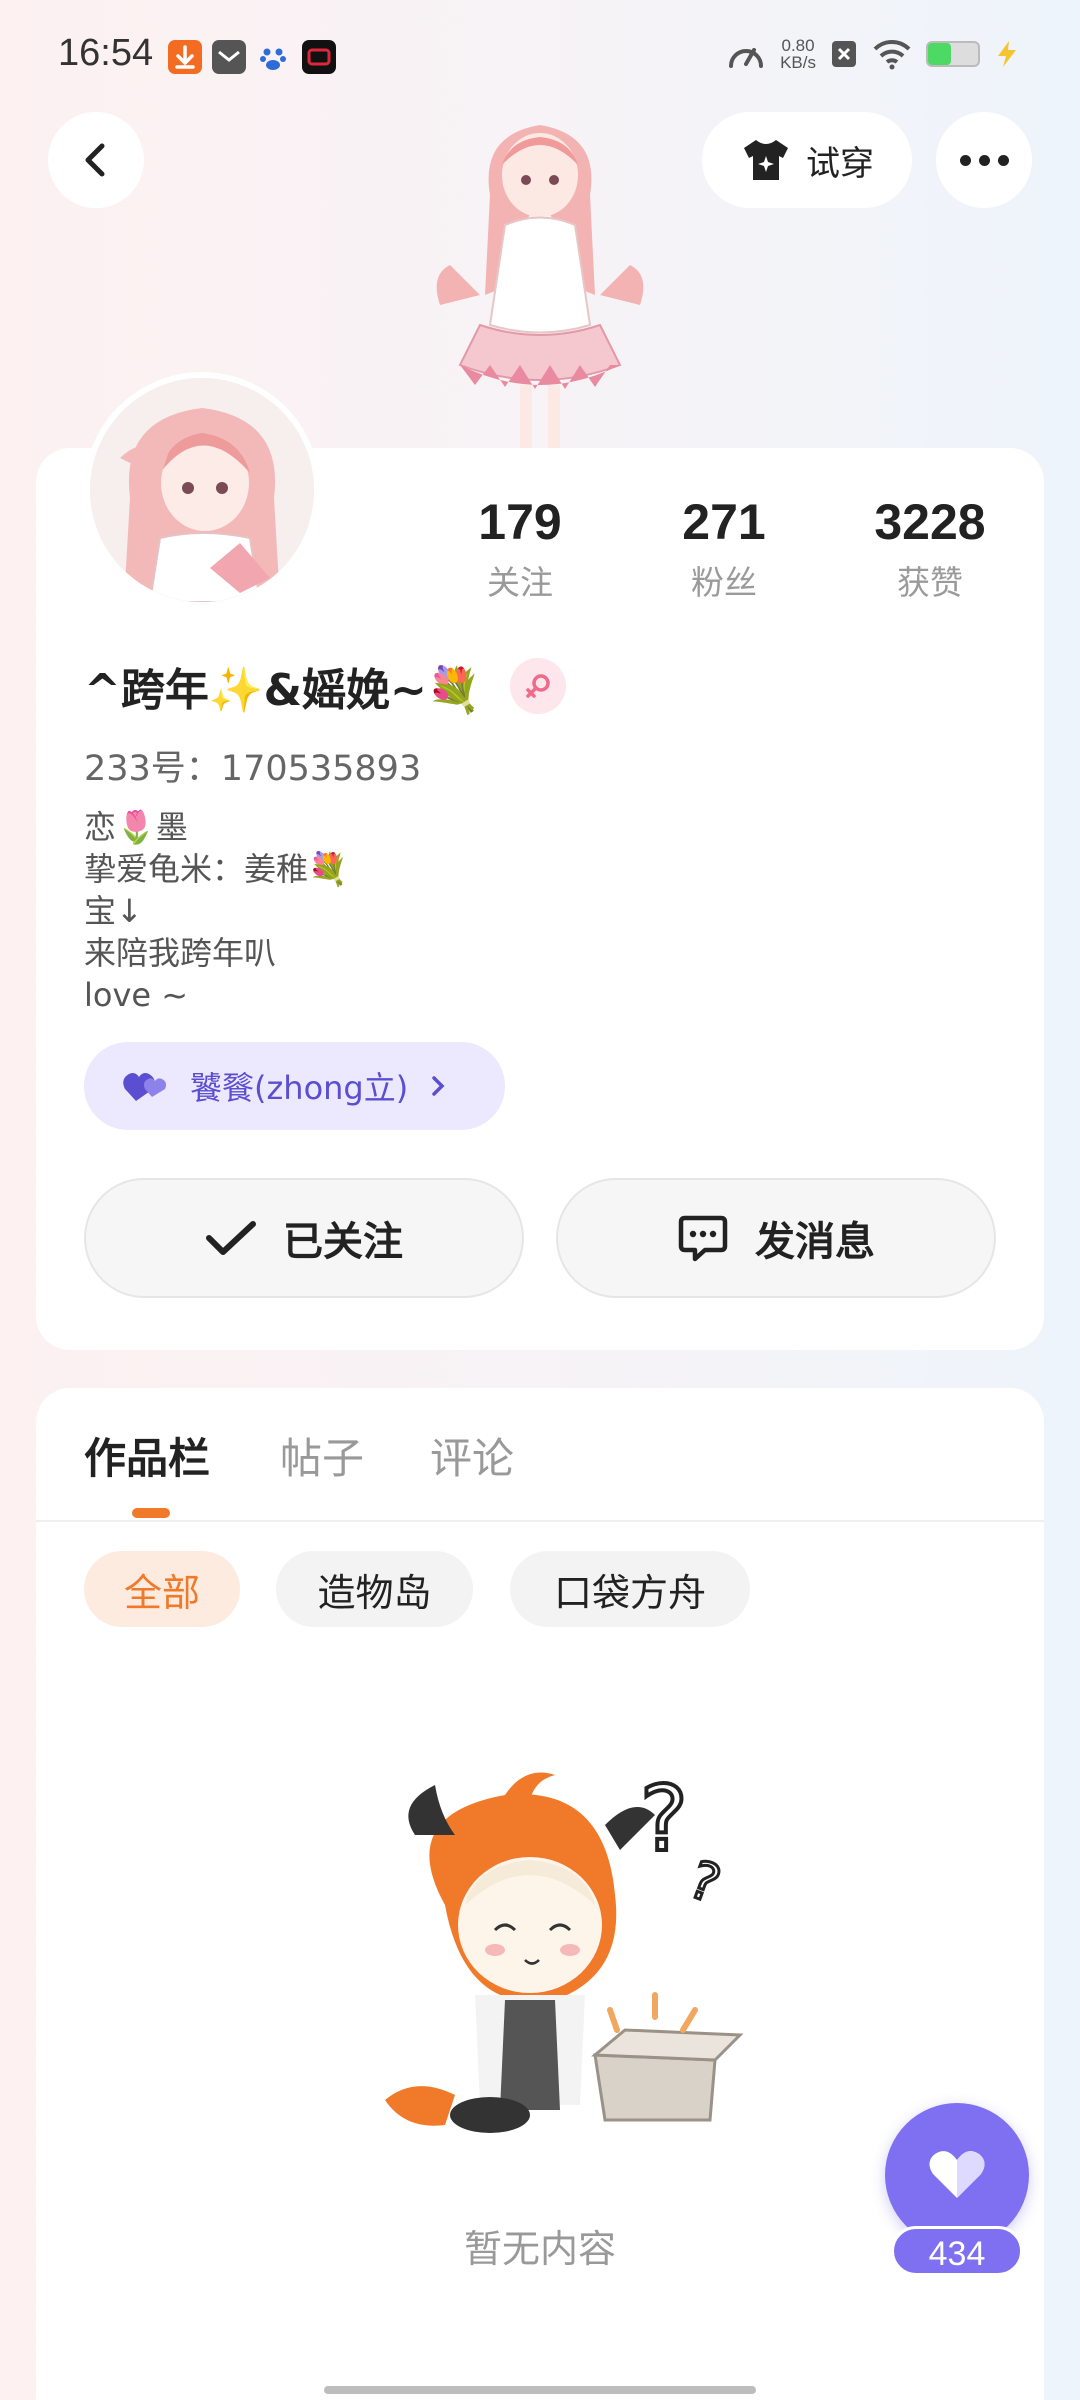 The height and width of the screenshot is (2400, 1080). Describe the element at coordinates (540, 1521) in the screenshot. I see `tab-divider` at that location.